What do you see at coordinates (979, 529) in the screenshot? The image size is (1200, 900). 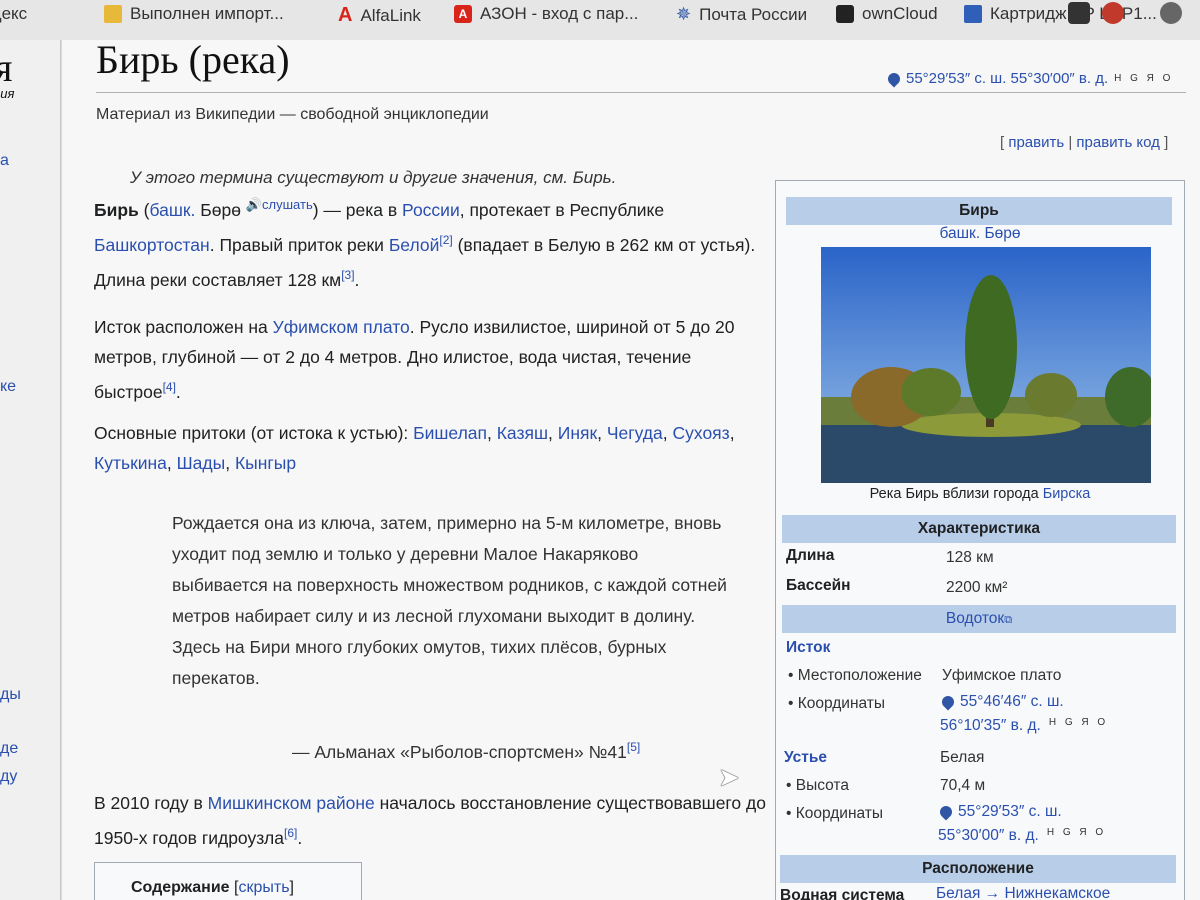 I see `section-characteristics: Характеристика` at bounding box center [979, 529].